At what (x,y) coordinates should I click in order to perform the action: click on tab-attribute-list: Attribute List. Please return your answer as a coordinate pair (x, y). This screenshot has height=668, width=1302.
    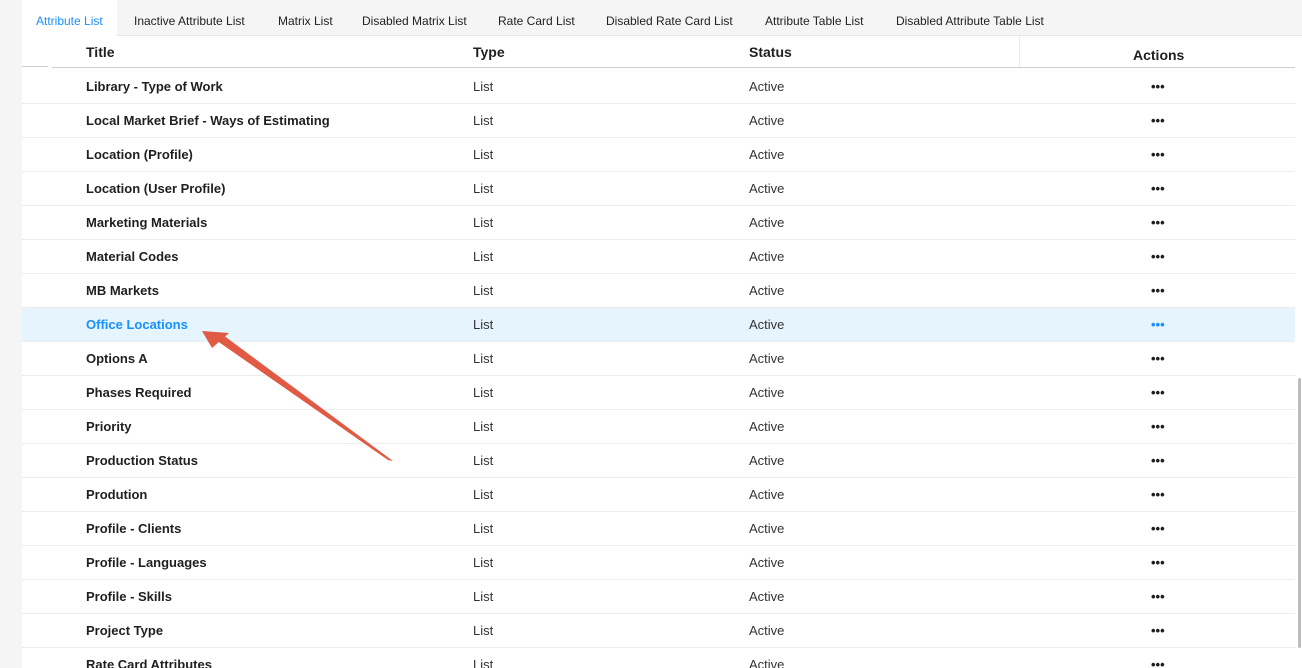
    Looking at the image, I should click on (69, 18).